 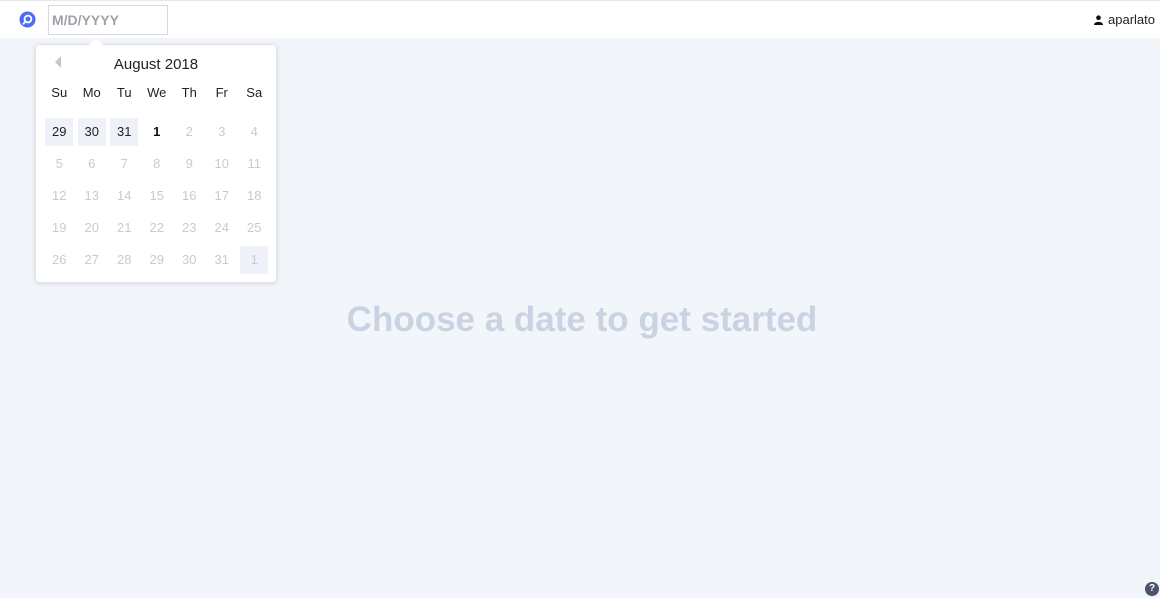 What do you see at coordinates (254, 92) in the screenshot?
I see `weekday-label: Sa` at bounding box center [254, 92].